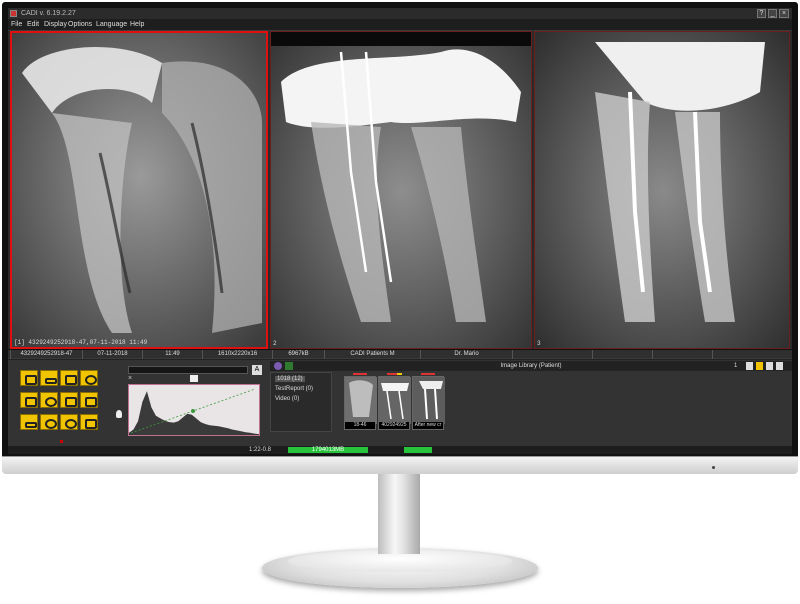 The width and height of the screenshot is (800, 604). What do you see at coordinates (69, 400) in the screenshot?
I see `save-icon` at bounding box center [69, 400].